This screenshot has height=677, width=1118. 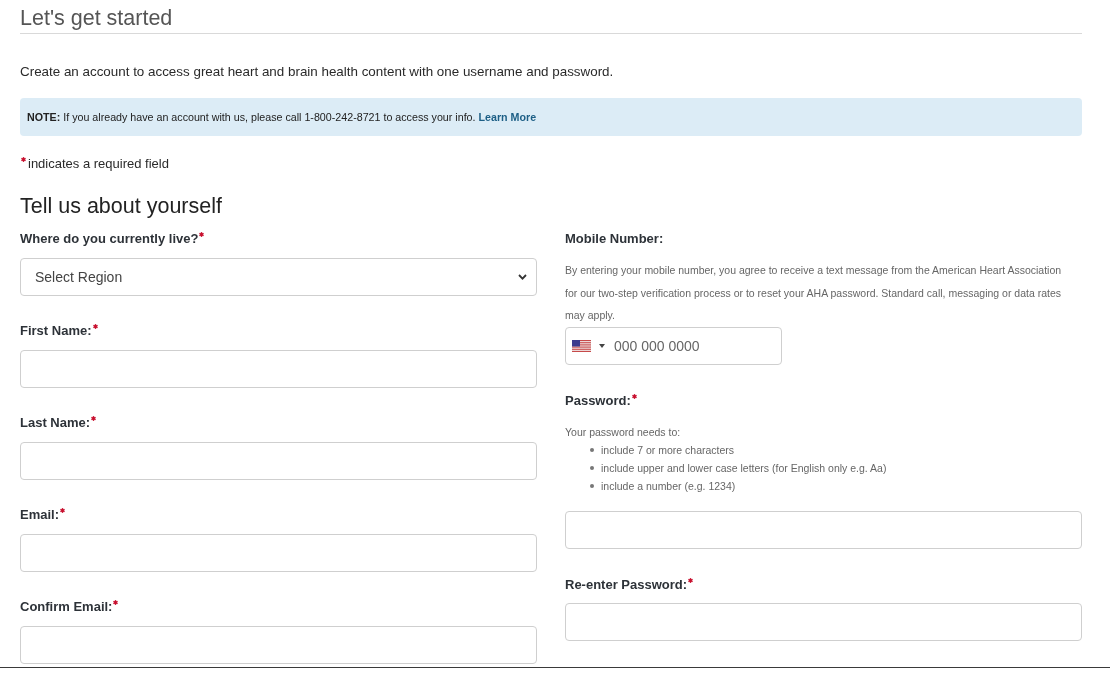 What do you see at coordinates (109, 239) in the screenshot?
I see `field-label: Where do you currently live?` at bounding box center [109, 239].